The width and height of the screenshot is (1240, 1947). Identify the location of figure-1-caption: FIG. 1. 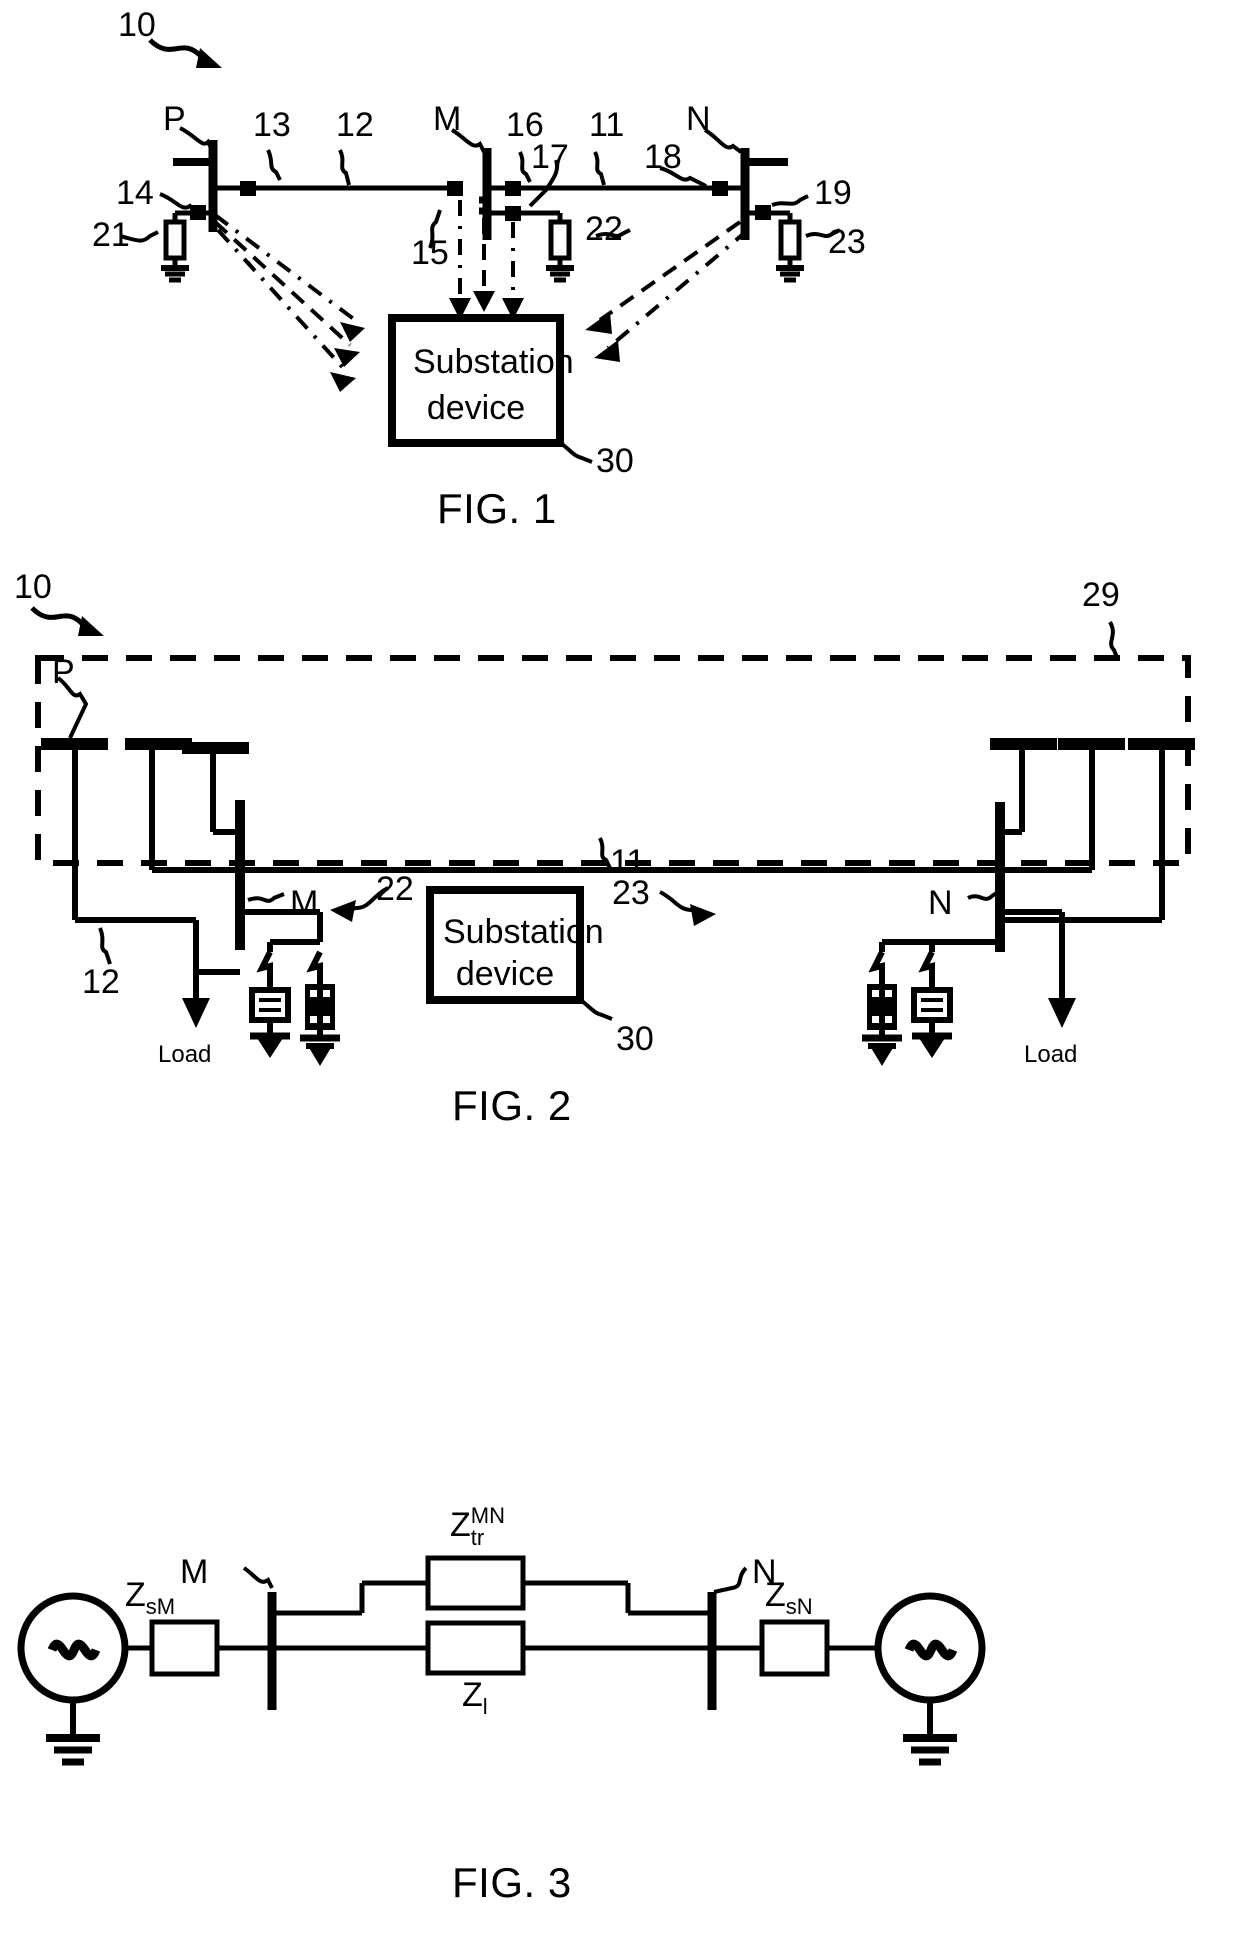
(497, 508).